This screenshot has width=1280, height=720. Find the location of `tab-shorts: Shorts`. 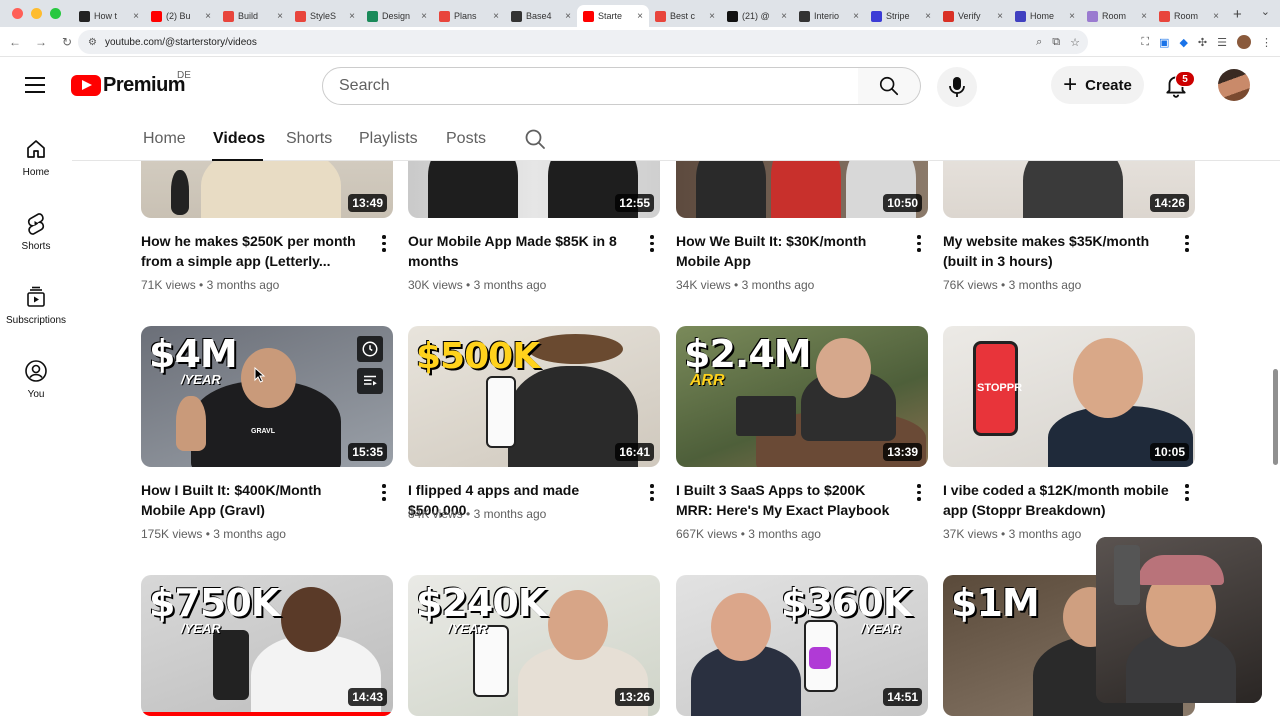

tab-shorts: Shorts is located at coordinates (309, 139).